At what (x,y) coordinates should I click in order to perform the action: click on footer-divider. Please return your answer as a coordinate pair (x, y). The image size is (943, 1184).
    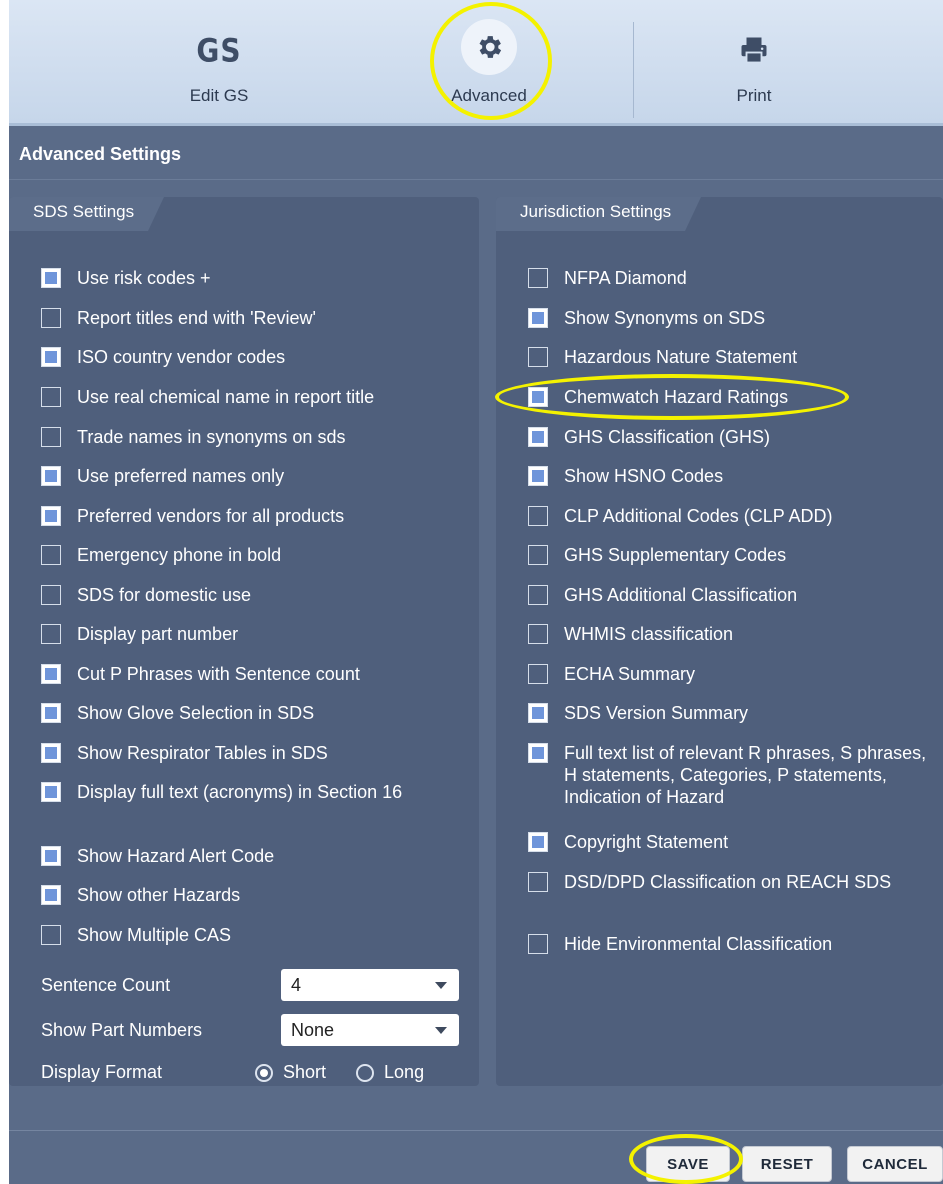
    Looking at the image, I should click on (476, 1130).